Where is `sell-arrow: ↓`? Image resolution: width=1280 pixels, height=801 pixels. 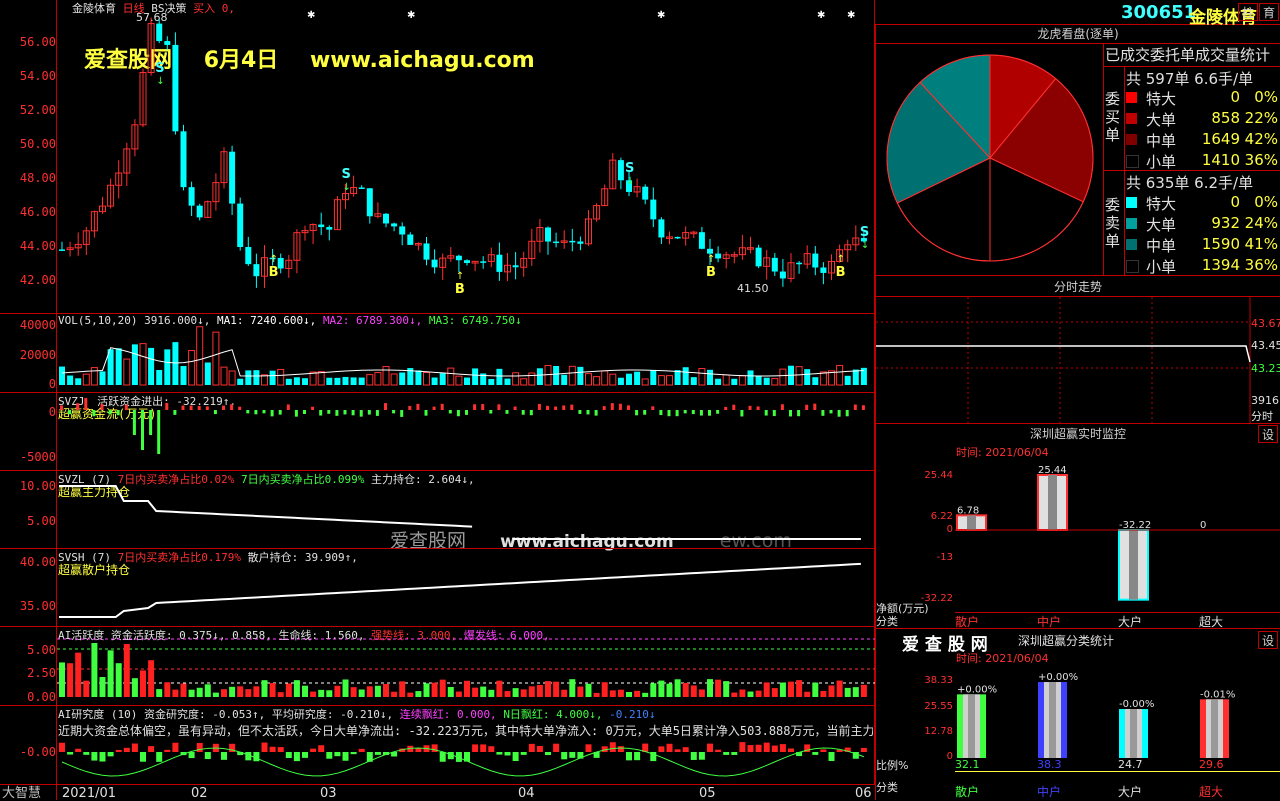 sell-arrow: ↓ is located at coordinates (160, 81).